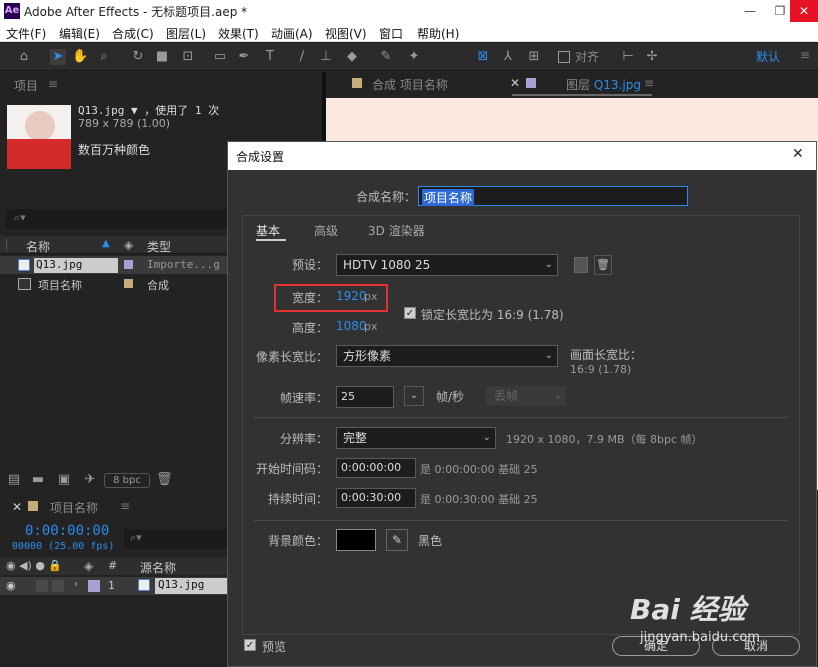 The width and height of the screenshot is (818, 667). I want to click on home-icon: ⌂, so click(24, 57).